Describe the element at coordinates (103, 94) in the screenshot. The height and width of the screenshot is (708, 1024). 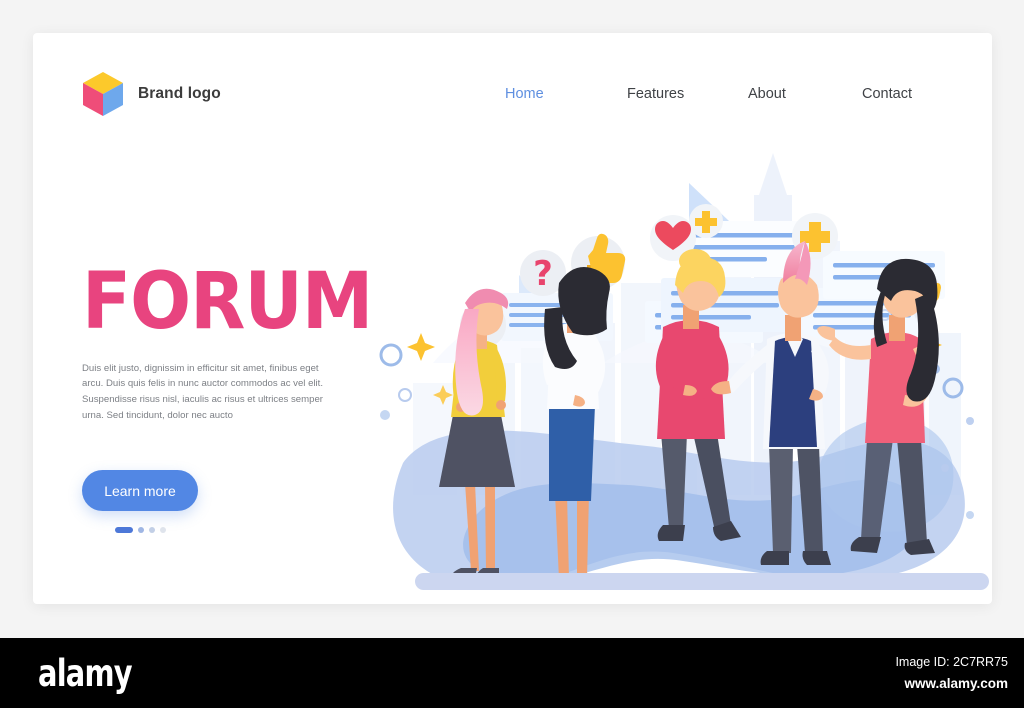
I see `cube-logo-icon` at that location.